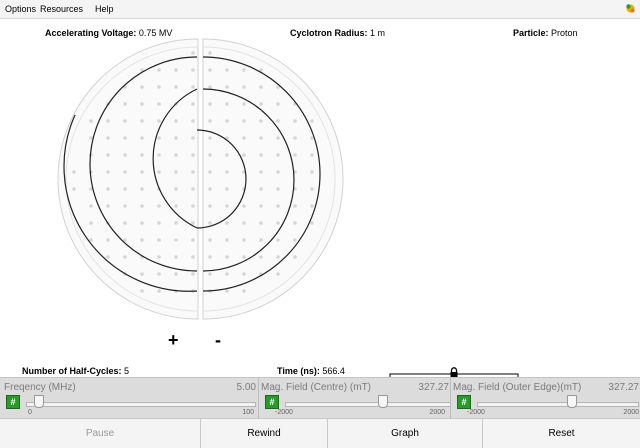 This screenshot has height=448, width=640. I want to click on outer-field-slider-track, so click(558, 404).